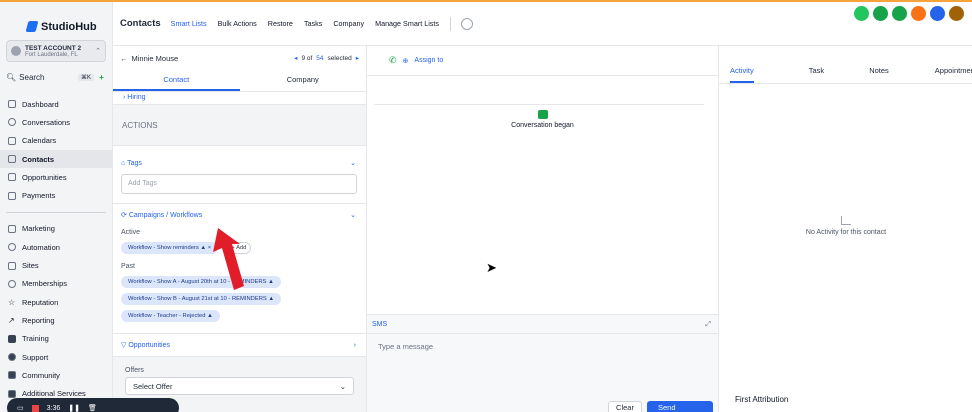  I want to click on logo: StudioHub, so click(56, 21).